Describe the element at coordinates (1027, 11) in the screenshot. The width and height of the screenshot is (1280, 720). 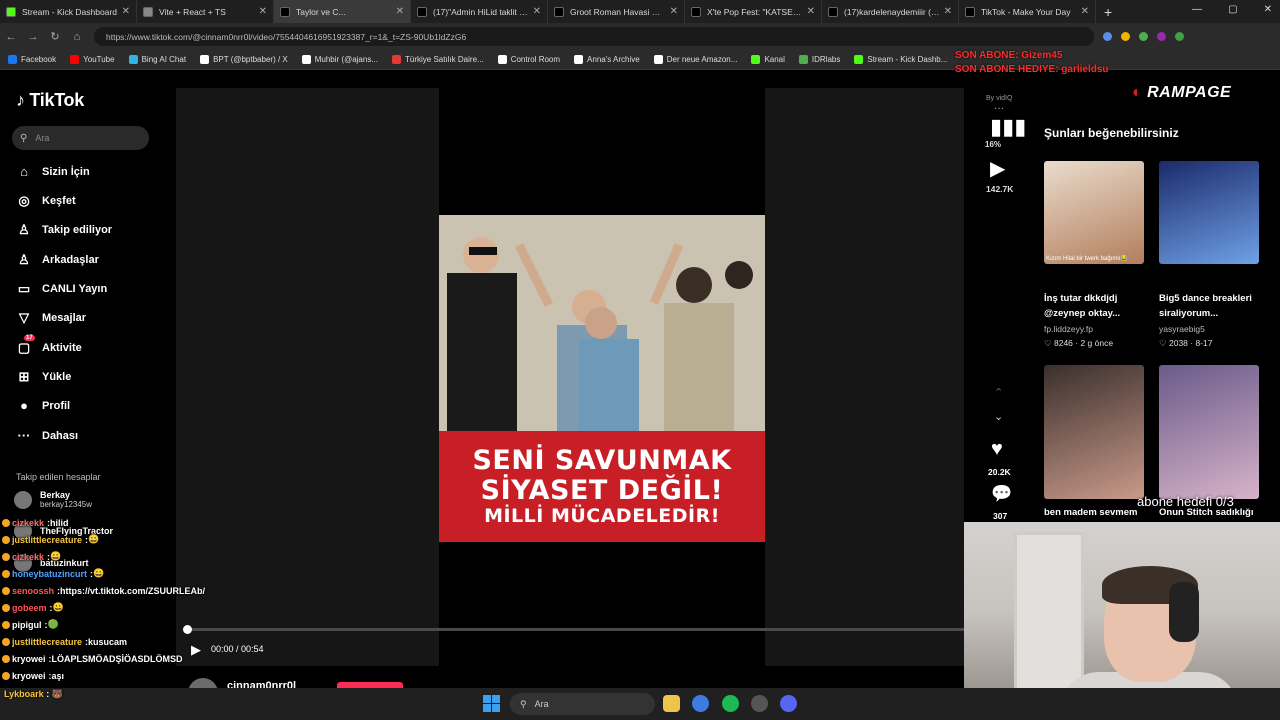
I see `browser-tab: TikTok - Make Your Day ✕` at that location.